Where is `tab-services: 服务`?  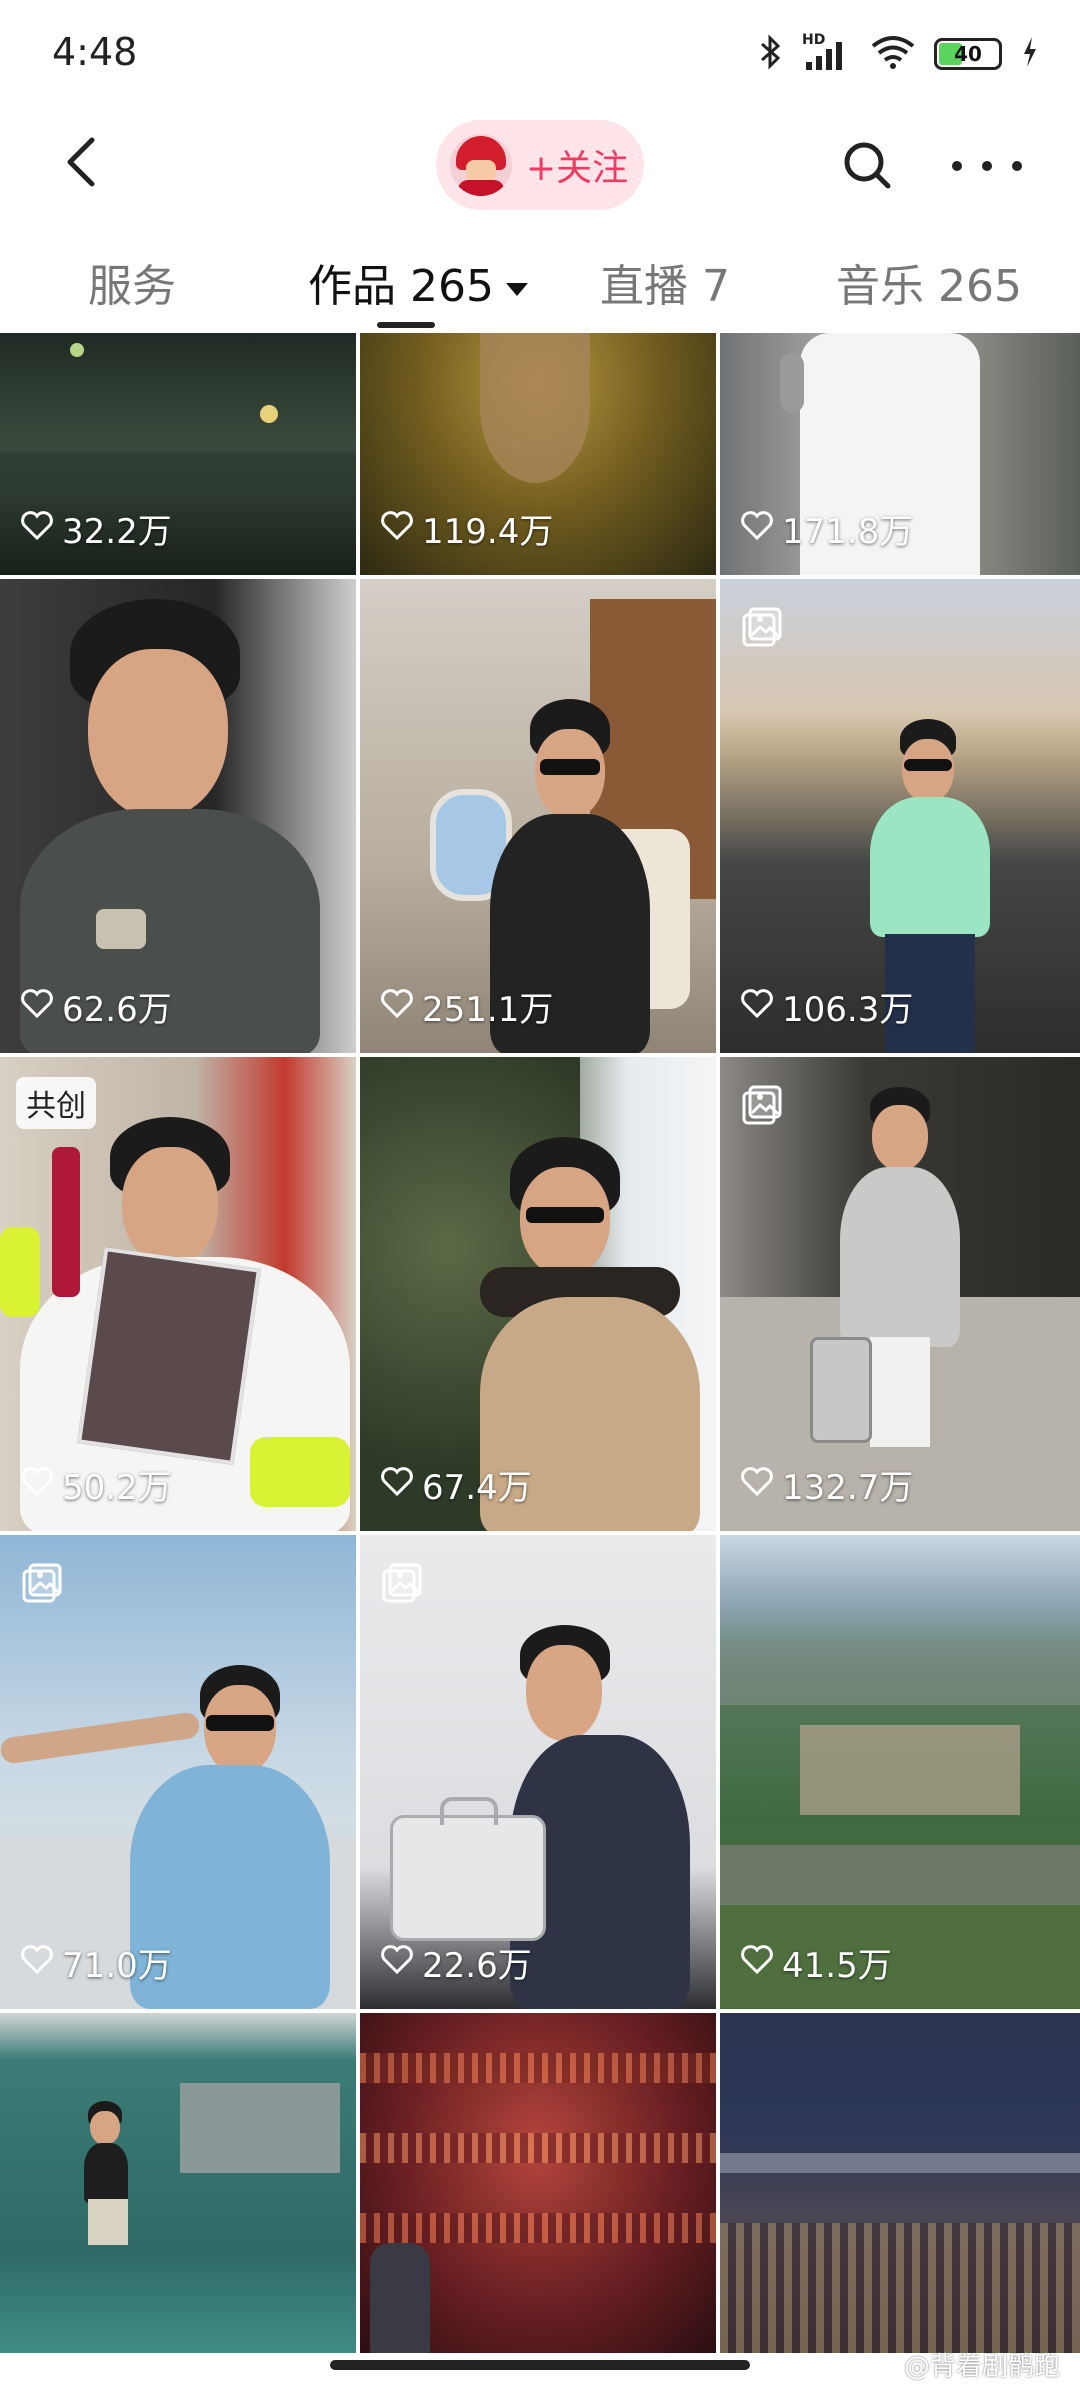
tab-services: 服务 is located at coordinates (132, 282).